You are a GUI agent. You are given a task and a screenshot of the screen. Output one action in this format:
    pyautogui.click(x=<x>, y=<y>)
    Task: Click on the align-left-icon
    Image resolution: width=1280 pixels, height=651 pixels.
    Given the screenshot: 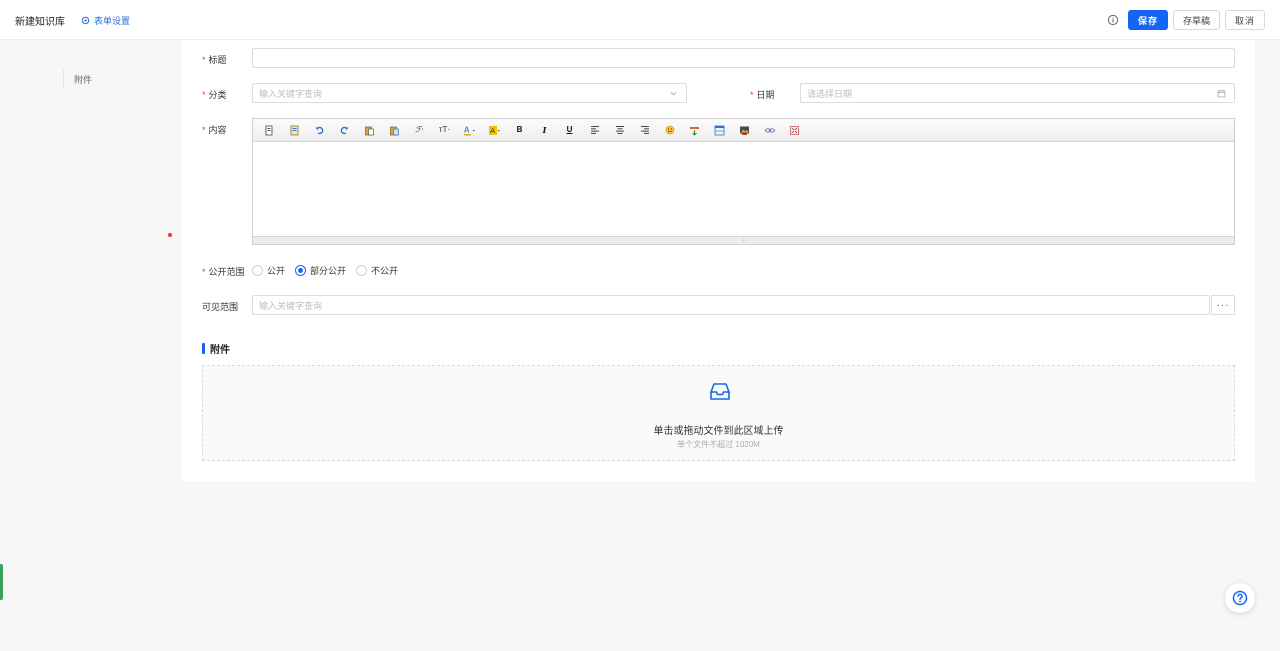 What is the action you would take?
    pyautogui.click(x=594, y=130)
    